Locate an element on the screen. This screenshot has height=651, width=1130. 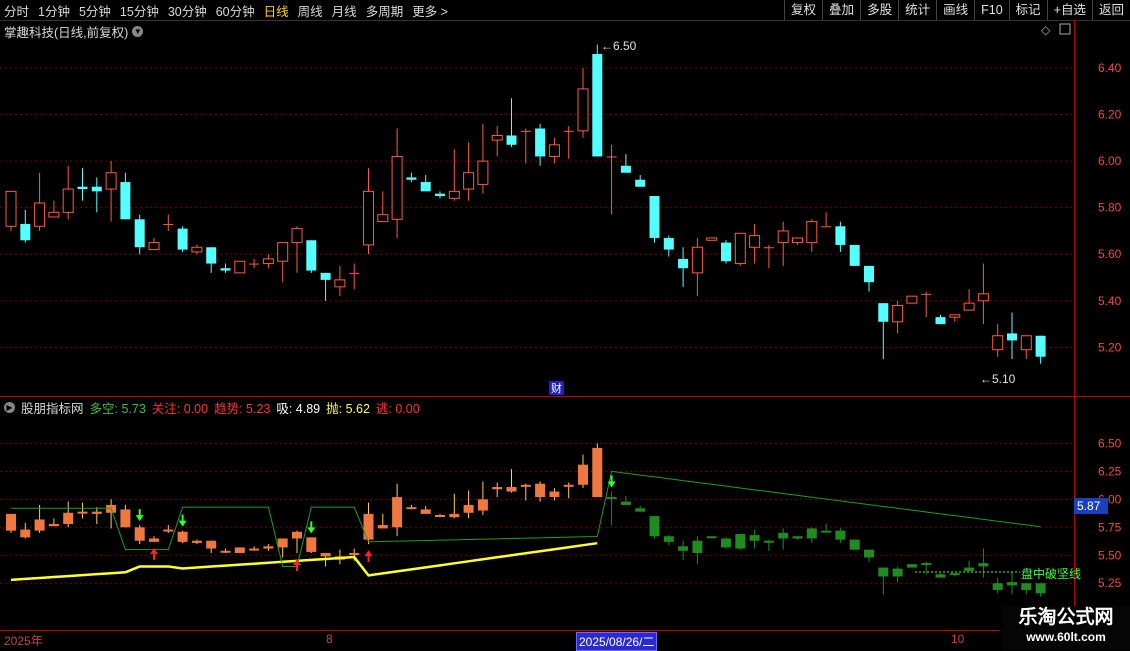
date-label-month-10: 10 is located at coordinates (958, 639).